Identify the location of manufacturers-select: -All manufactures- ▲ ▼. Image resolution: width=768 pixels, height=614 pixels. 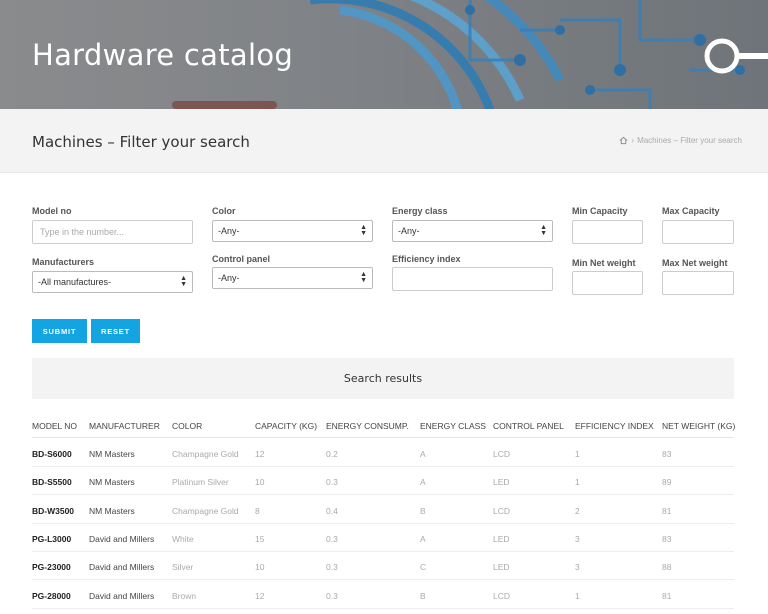
(112, 282).